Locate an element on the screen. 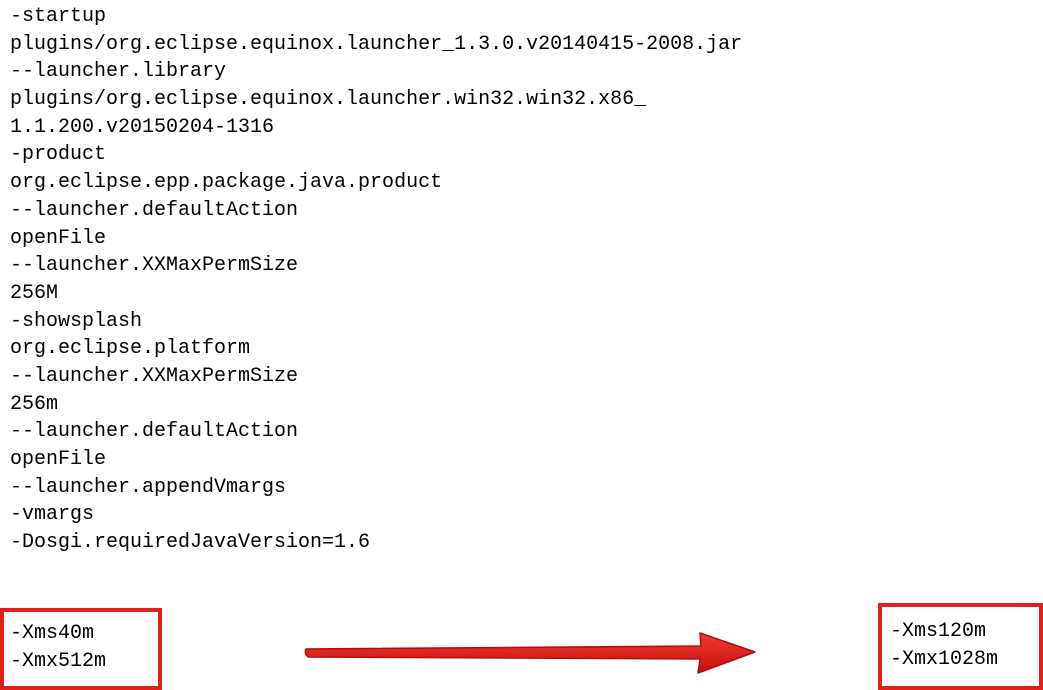  before-values-box: -Xms40m -Xmx512m is located at coordinates (81, 649).